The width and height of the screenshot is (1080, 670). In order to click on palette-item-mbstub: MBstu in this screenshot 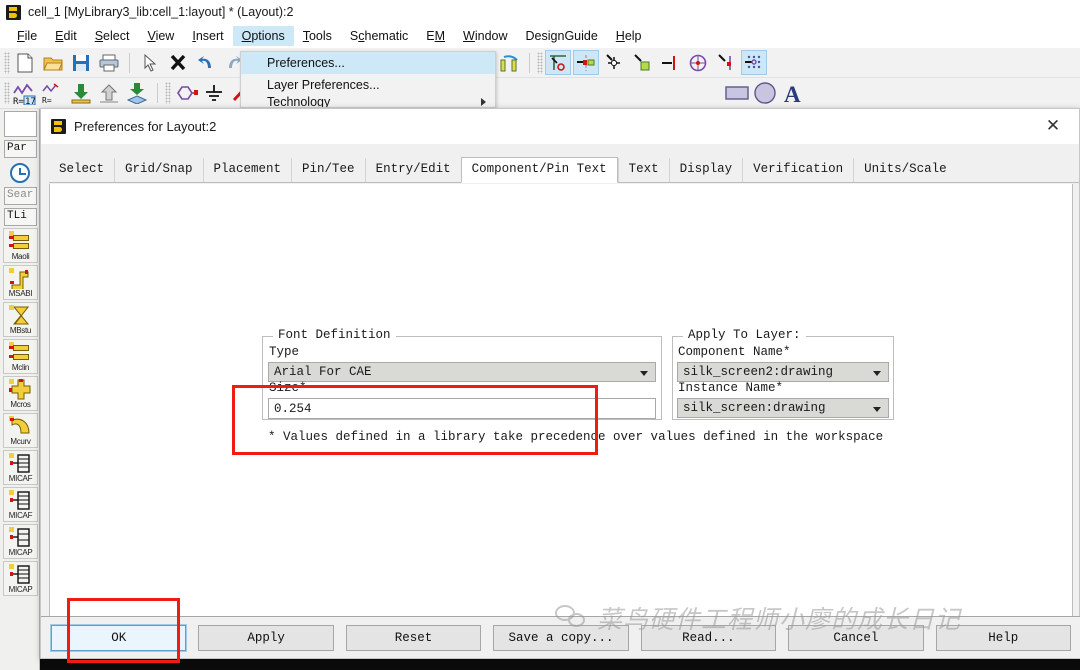, I will do `click(20, 319)`.